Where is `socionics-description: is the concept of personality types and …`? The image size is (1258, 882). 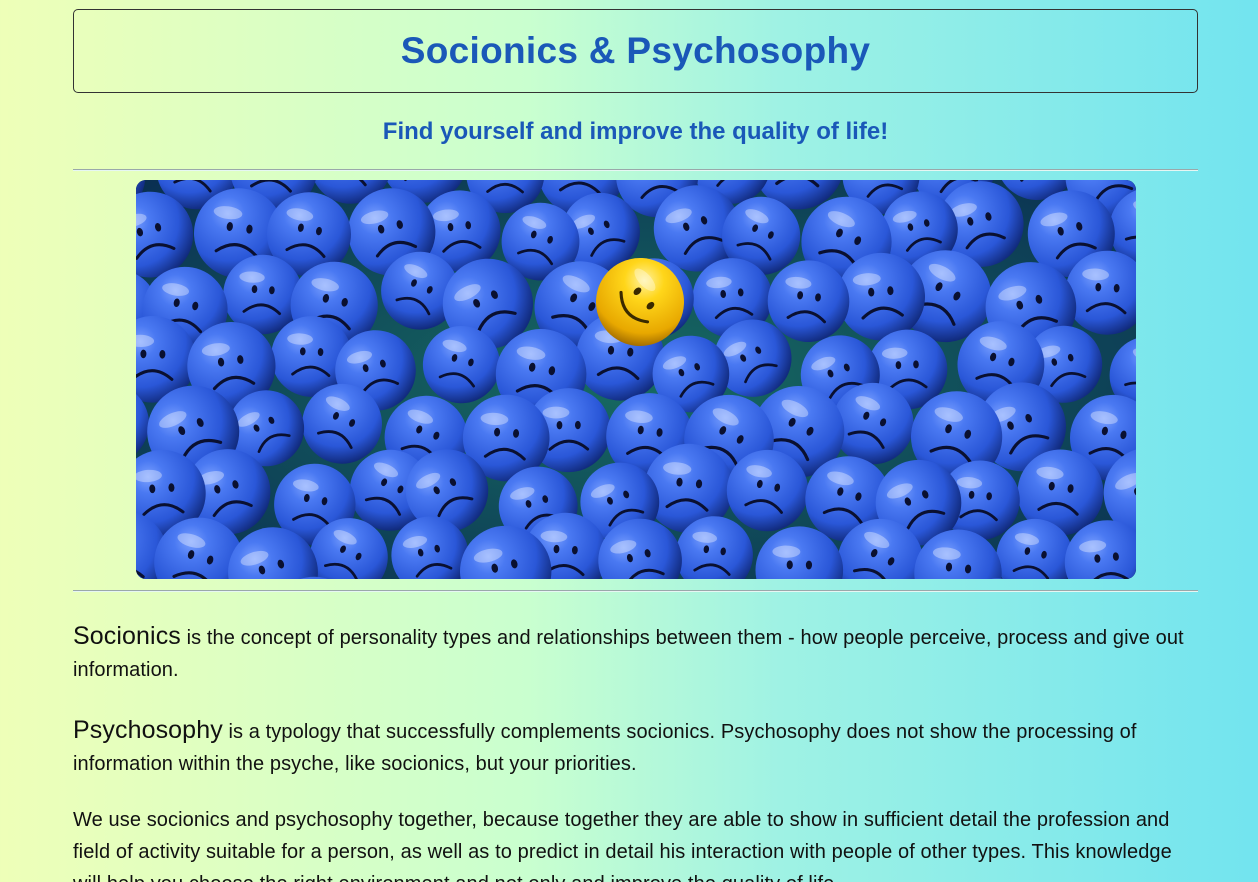 socionics-description: is the concept of personality types and … is located at coordinates (628, 654).